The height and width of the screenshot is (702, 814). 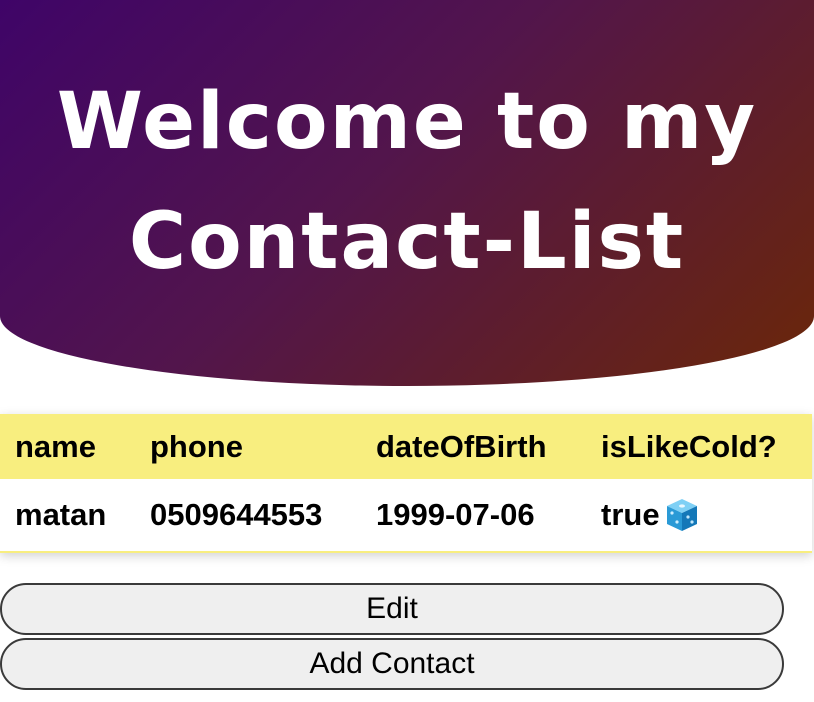 I want to click on ice-cube-icon, so click(x=682, y=515).